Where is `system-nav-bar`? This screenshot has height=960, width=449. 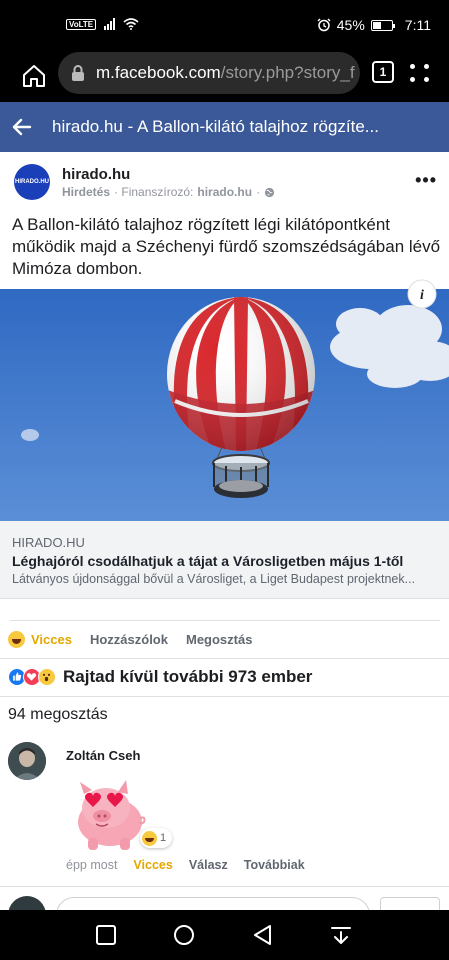
system-nav-bar is located at coordinates (224, 935).